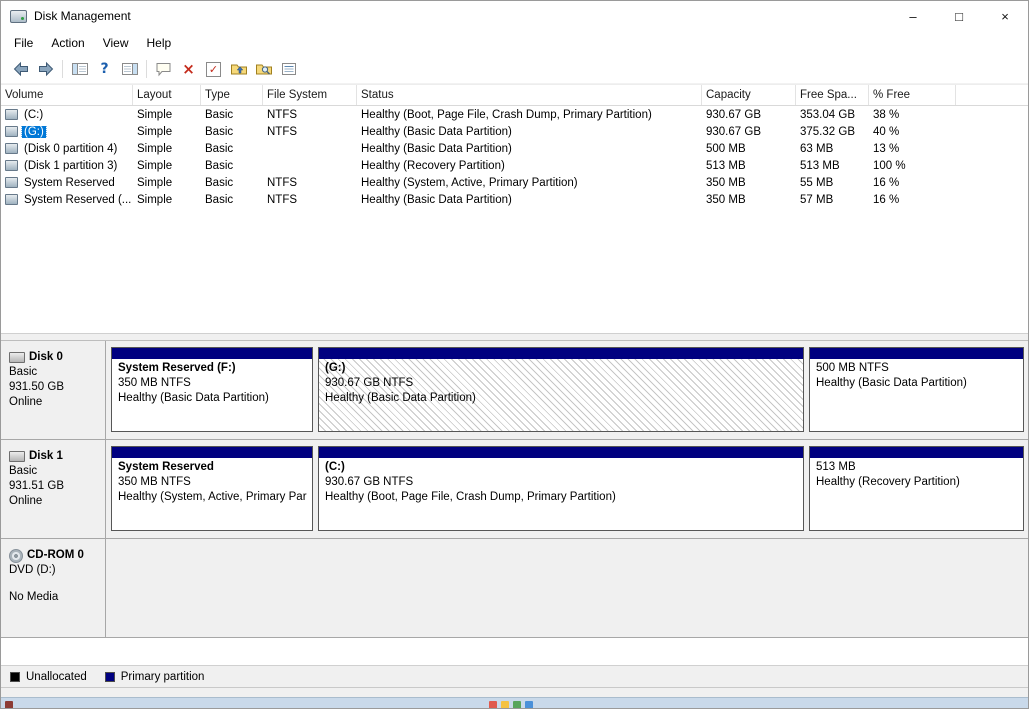 This screenshot has width=1029, height=709. What do you see at coordinates (69, 182) in the screenshot?
I see `volume-name: System Reserved` at bounding box center [69, 182].